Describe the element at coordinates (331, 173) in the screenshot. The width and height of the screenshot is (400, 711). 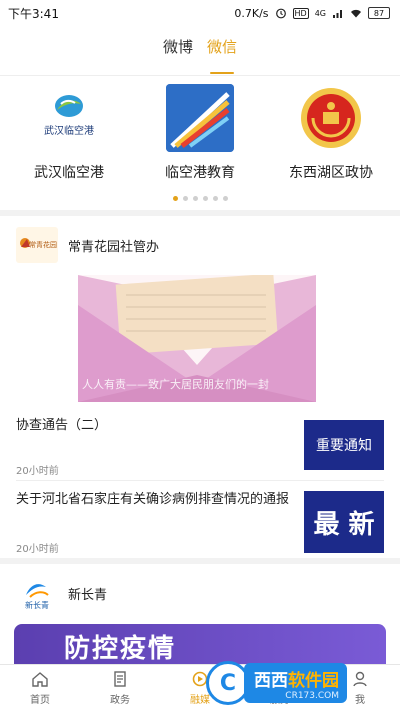
I see `account-name: 东西湖区政协` at that location.